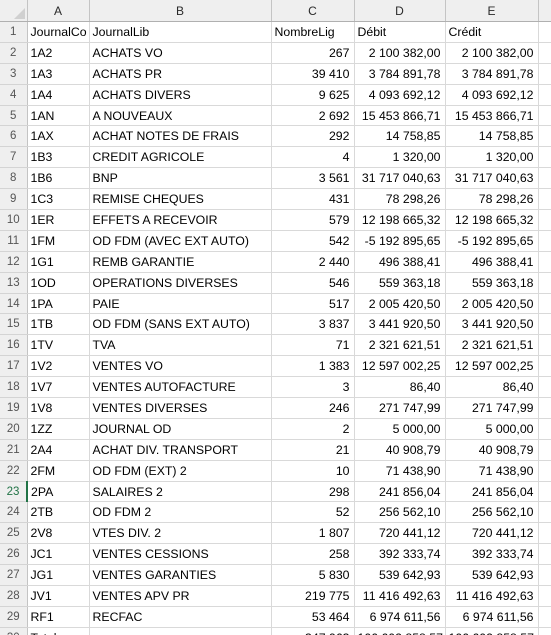  I want to click on cell-credit: 559 363,18, so click(492, 283).